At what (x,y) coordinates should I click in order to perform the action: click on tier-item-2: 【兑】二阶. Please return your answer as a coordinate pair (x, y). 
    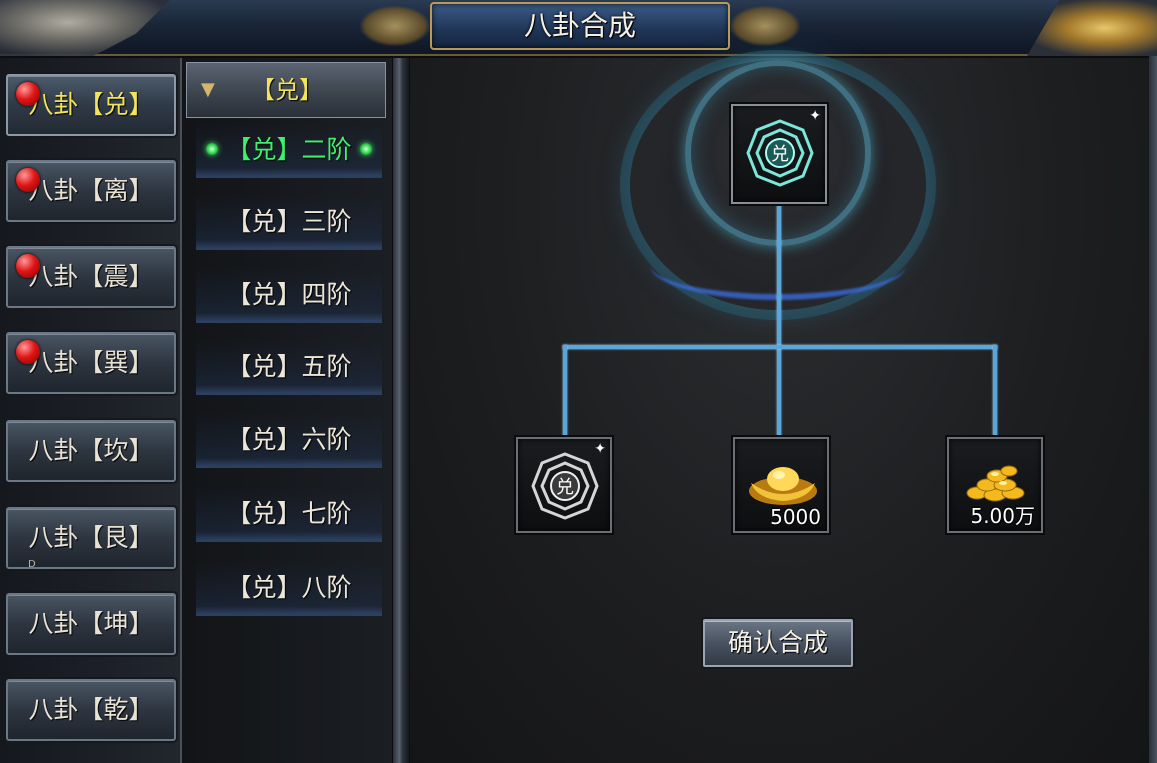
    Looking at the image, I should click on (289, 150).